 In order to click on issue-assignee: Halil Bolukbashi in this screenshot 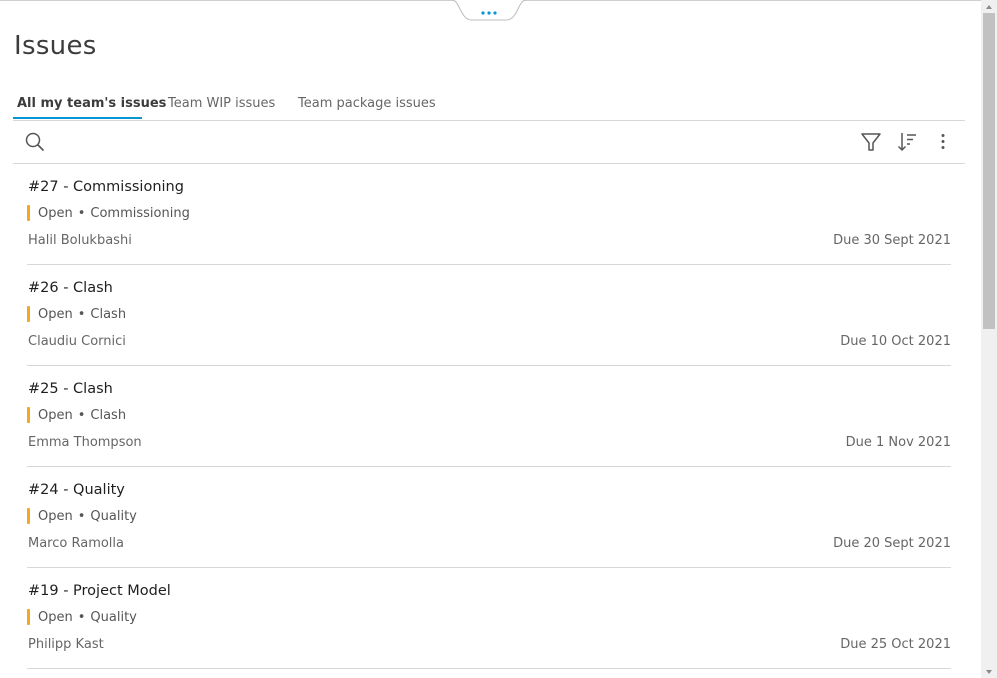, I will do `click(80, 240)`.